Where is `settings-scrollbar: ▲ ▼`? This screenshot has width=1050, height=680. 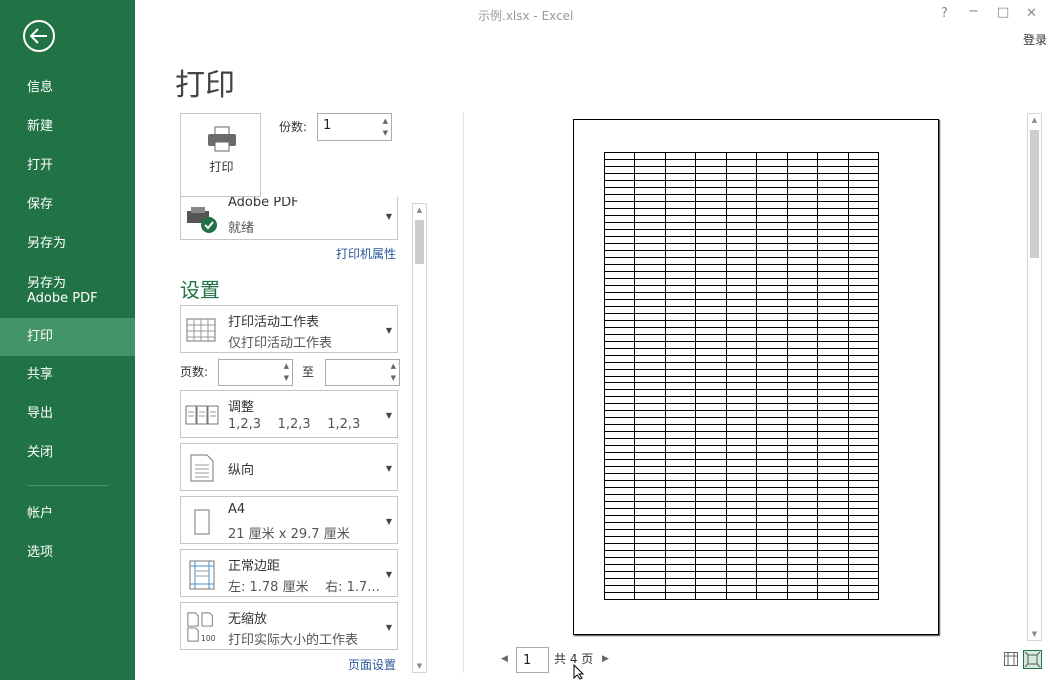
settings-scrollbar: ▲ ▼ is located at coordinates (419, 438).